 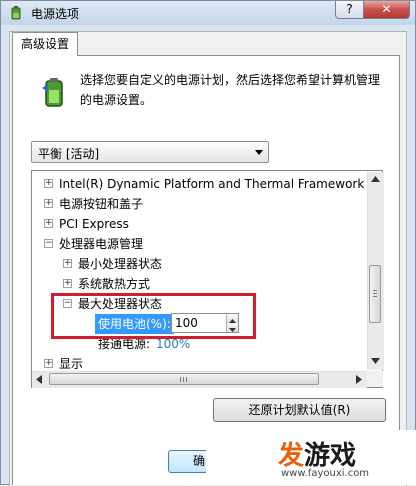 What do you see at coordinates (325, 473) in the screenshot?
I see `watermark-url: www.fayouxi.com` at bounding box center [325, 473].